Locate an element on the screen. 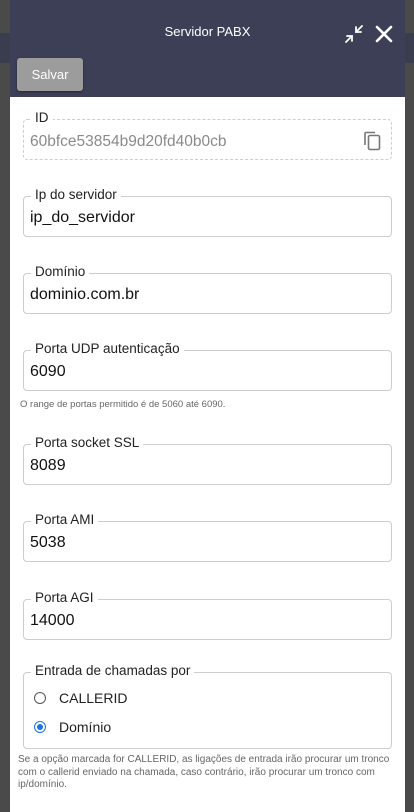 Image resolution: width=414 pixels, height=812 pixels. radio-domain-label: Domínio is located at coordinates (85, 727).